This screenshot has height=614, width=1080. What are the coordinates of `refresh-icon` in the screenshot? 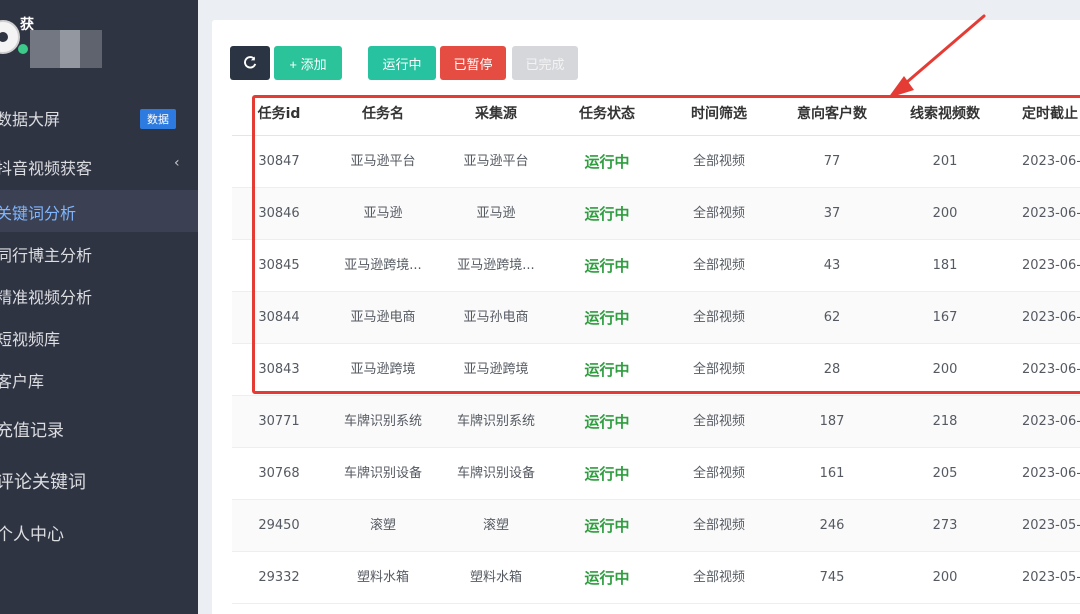 It's located at (250, 62).